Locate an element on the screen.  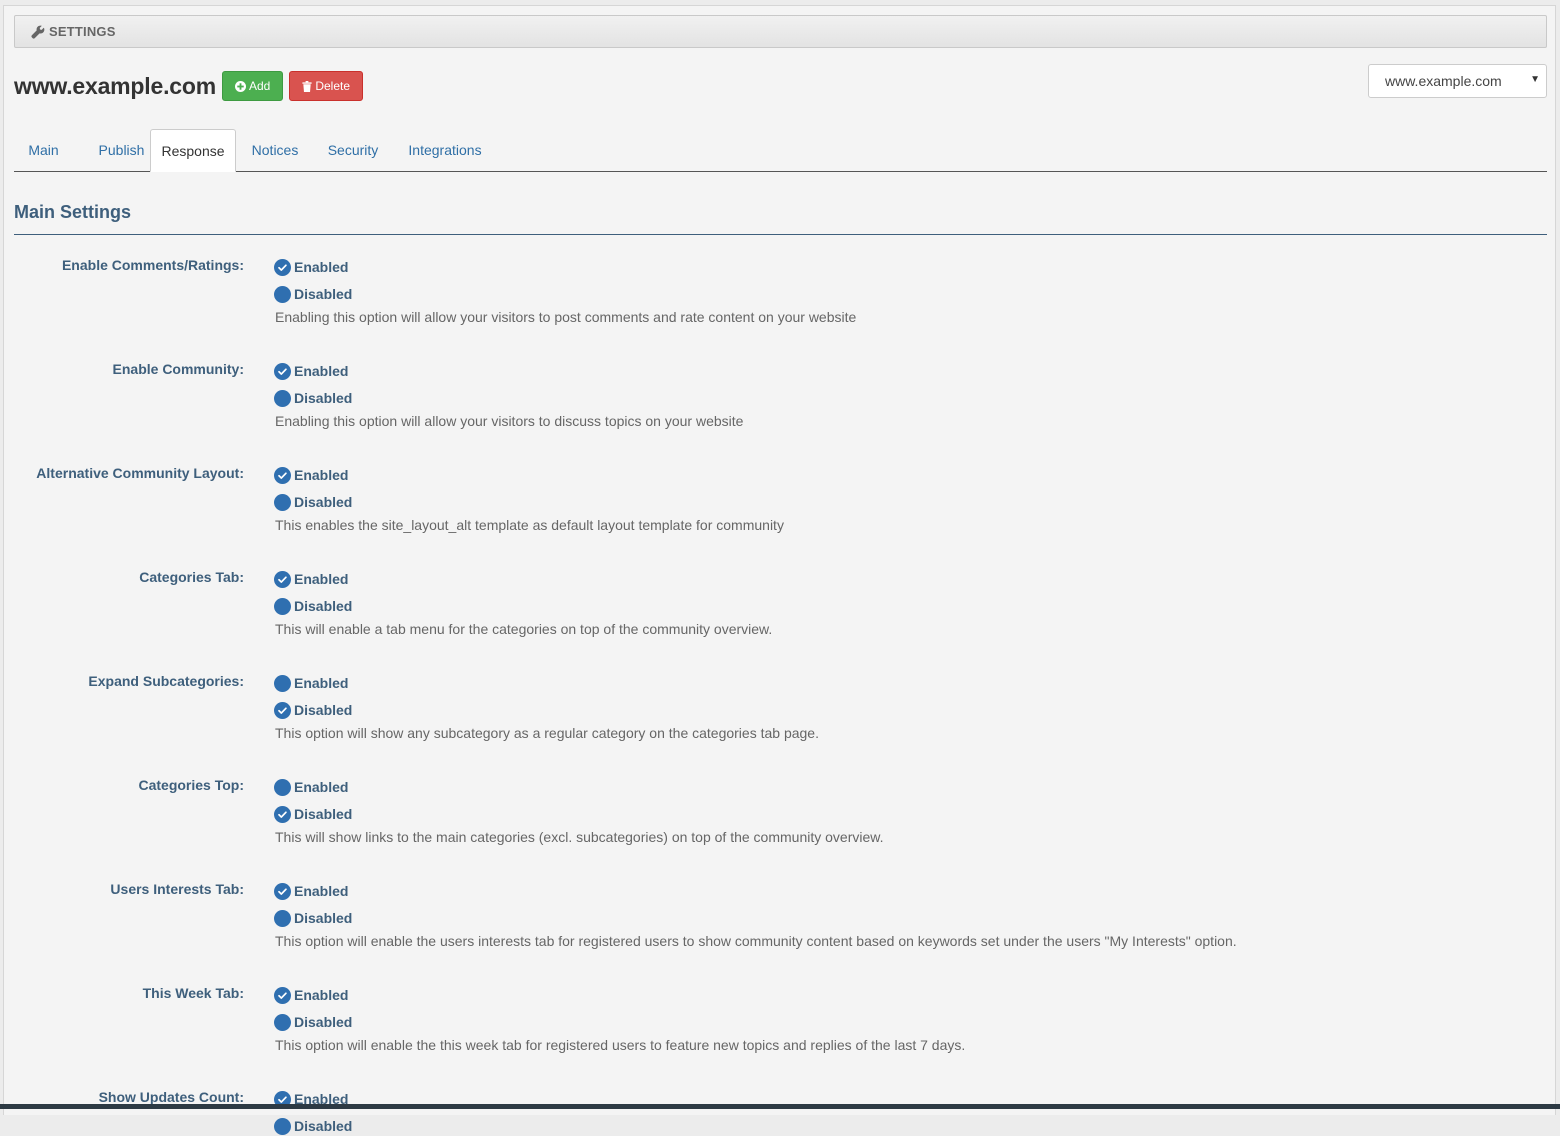
setting-label: Alternative Community Layout: is located at coordinates (140, 473).